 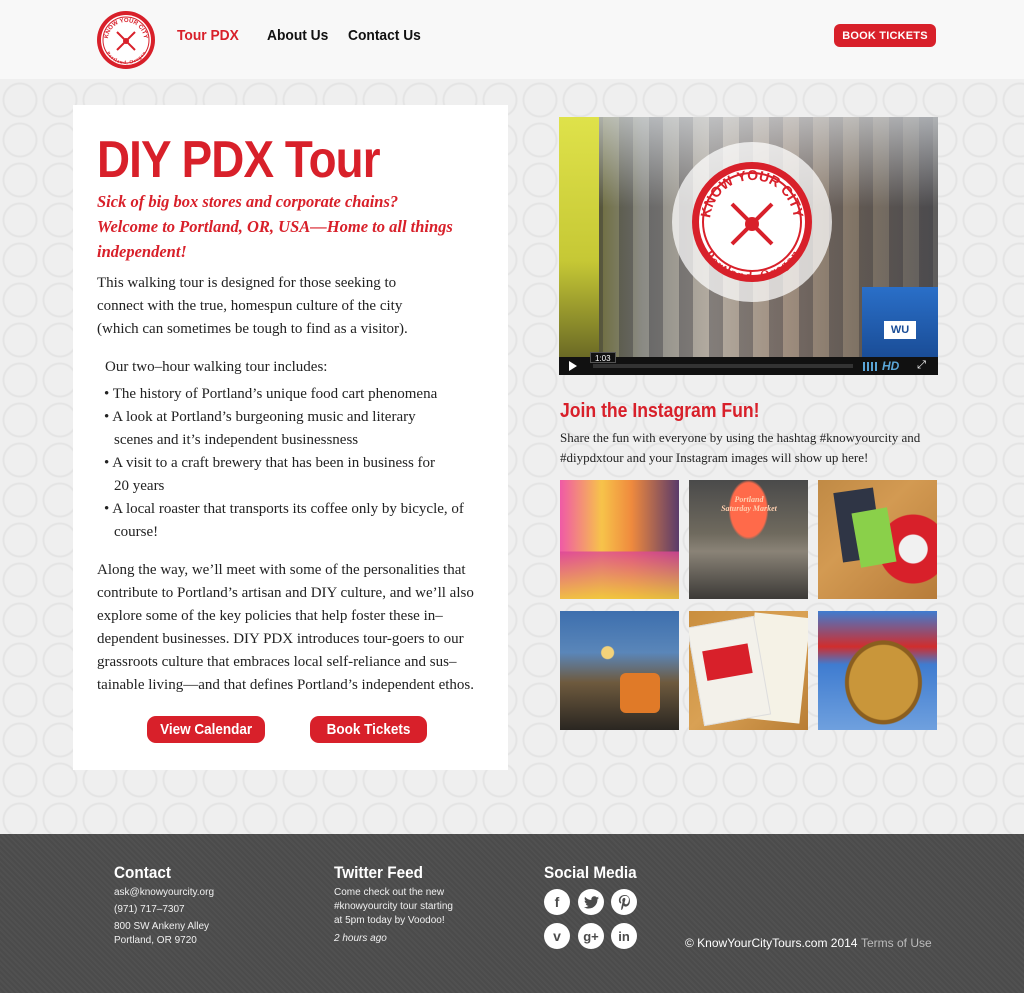 I want to click on market-sign: Portland Saturday Market, so click(x=749, y=504).